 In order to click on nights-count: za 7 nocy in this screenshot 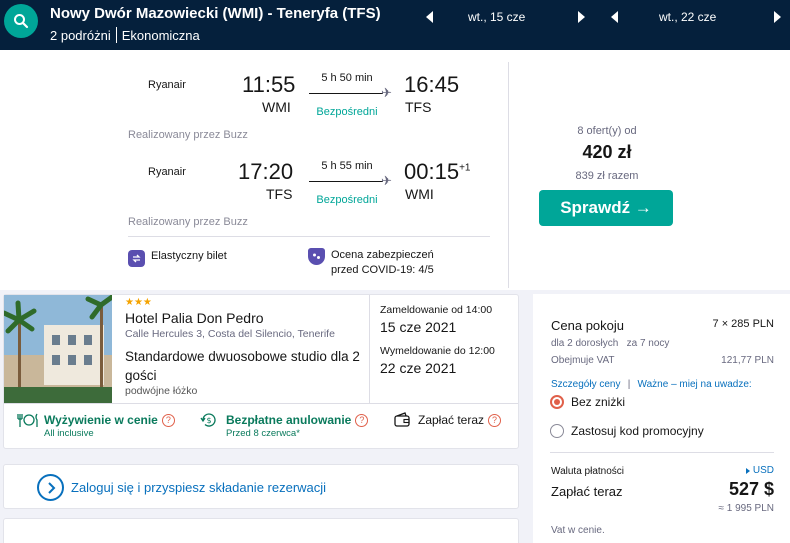, I will do `click(648, 343)`.